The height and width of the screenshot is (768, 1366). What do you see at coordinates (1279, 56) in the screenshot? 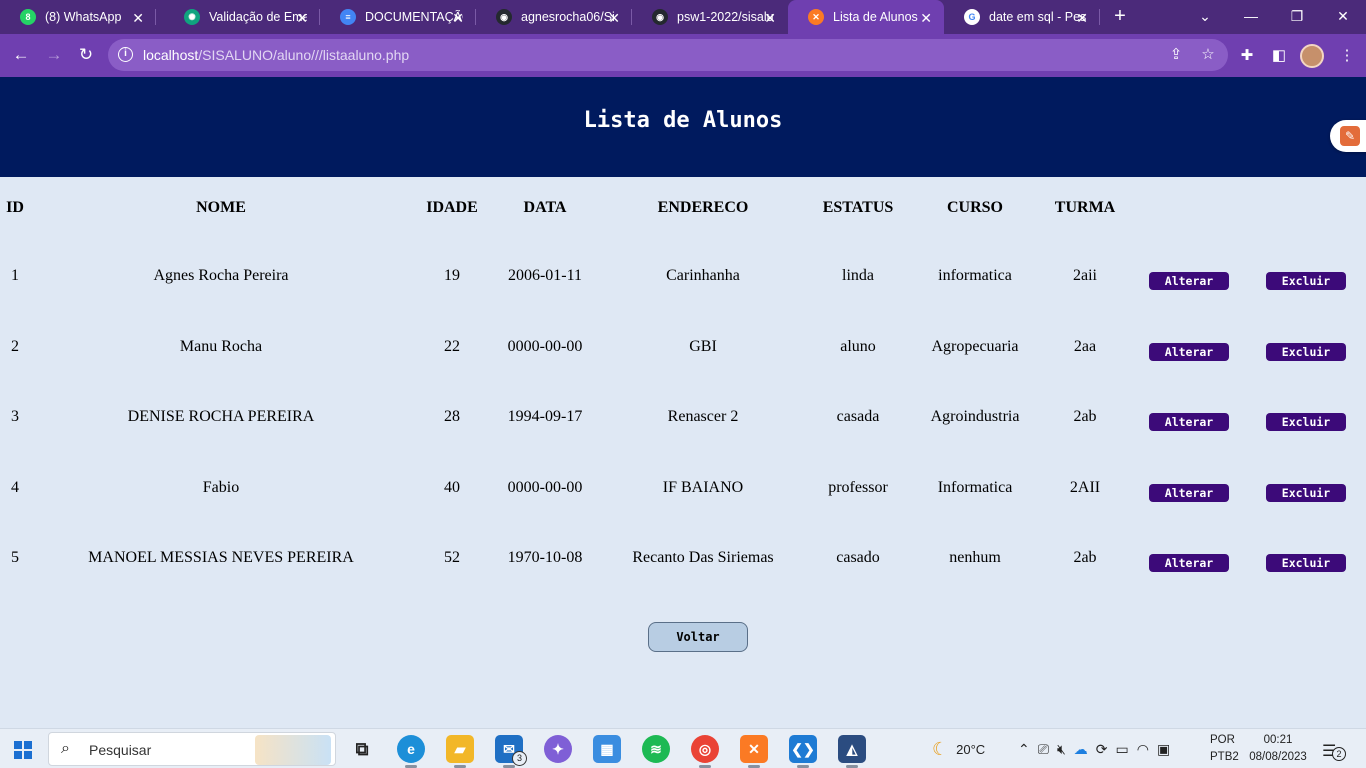
I see `side-panel-icon: ◧` at bounding box center [1279, 56].